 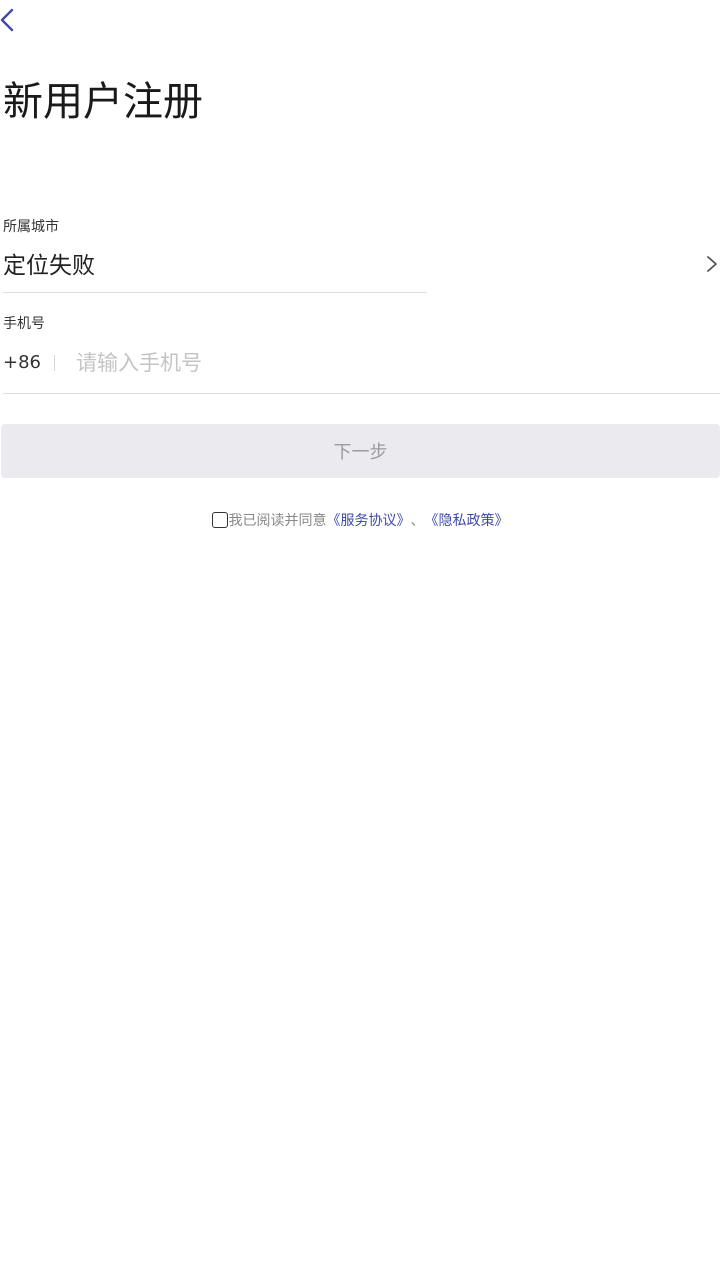 What do you see at coordinates (712, 264) in the screenshot?
I see `chevron-right-icon` at bounding box center [712, 264].